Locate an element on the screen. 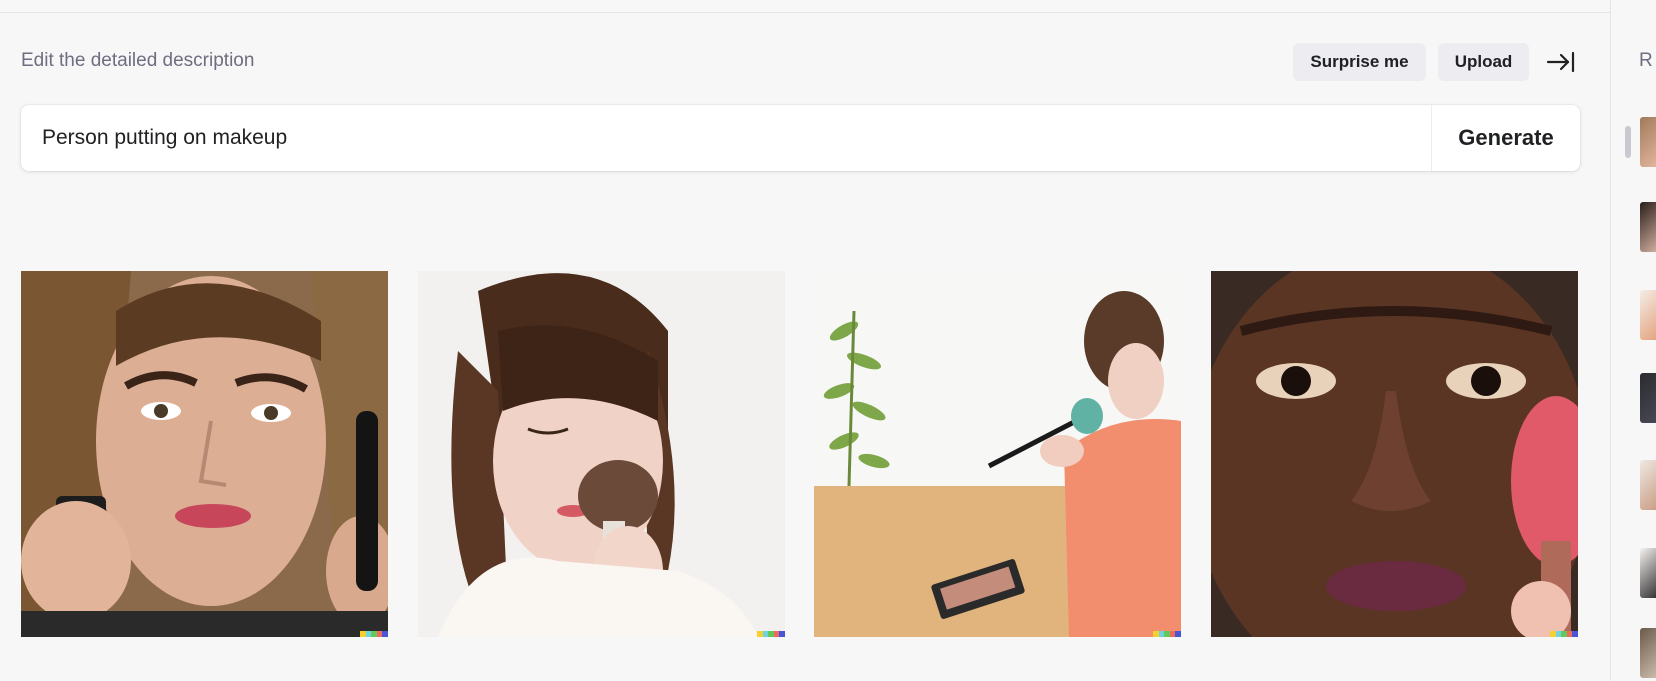 The width and height of the screenshot is (1656, 681). arrow-right-to-bar-icon is located at coordinates (1561, 62).